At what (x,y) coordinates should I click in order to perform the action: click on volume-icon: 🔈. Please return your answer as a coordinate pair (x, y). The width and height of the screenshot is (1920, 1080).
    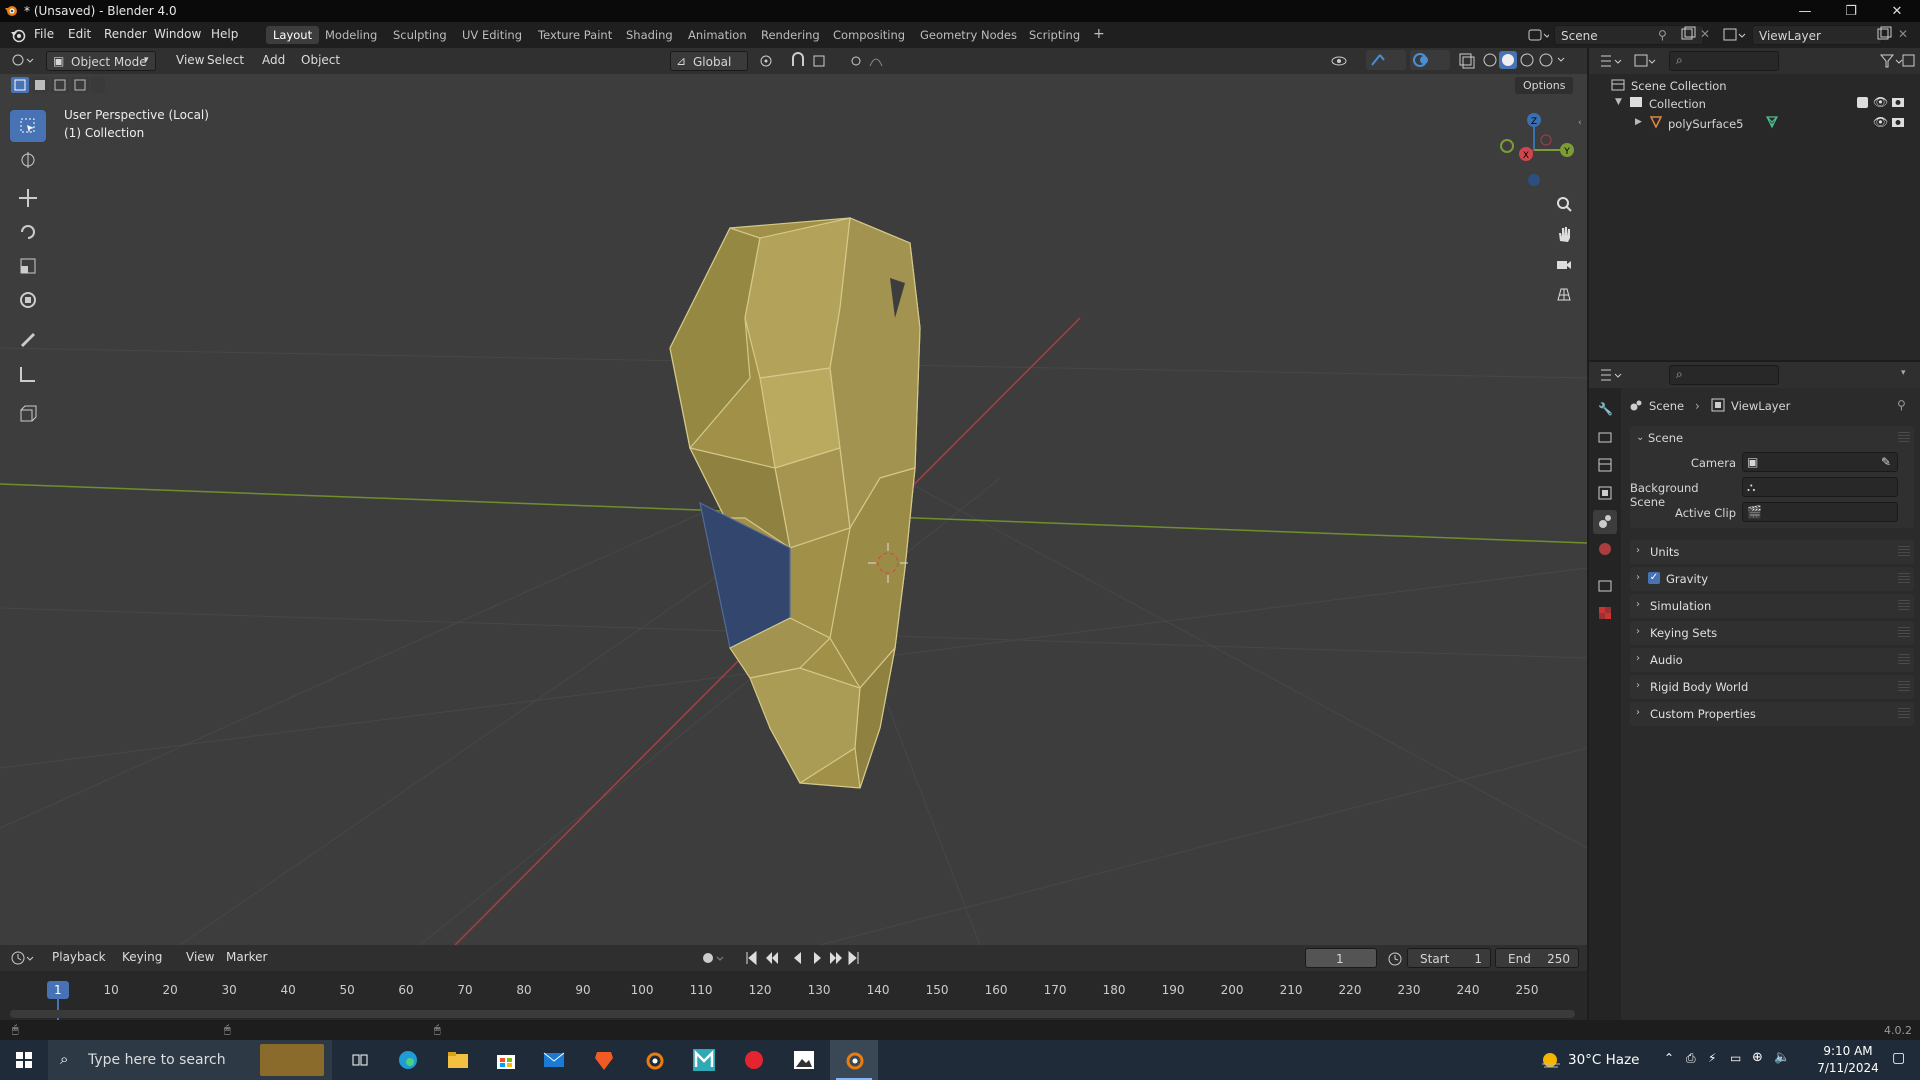
    Looking at the image, I should click on (1782, 1057).